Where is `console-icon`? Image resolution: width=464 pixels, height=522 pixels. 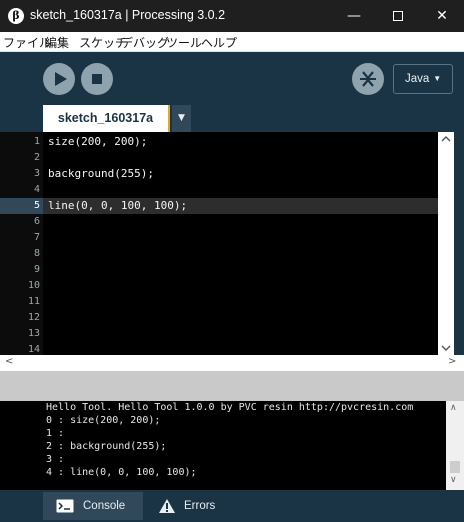 console-icon is located at coordinates (65, 506).